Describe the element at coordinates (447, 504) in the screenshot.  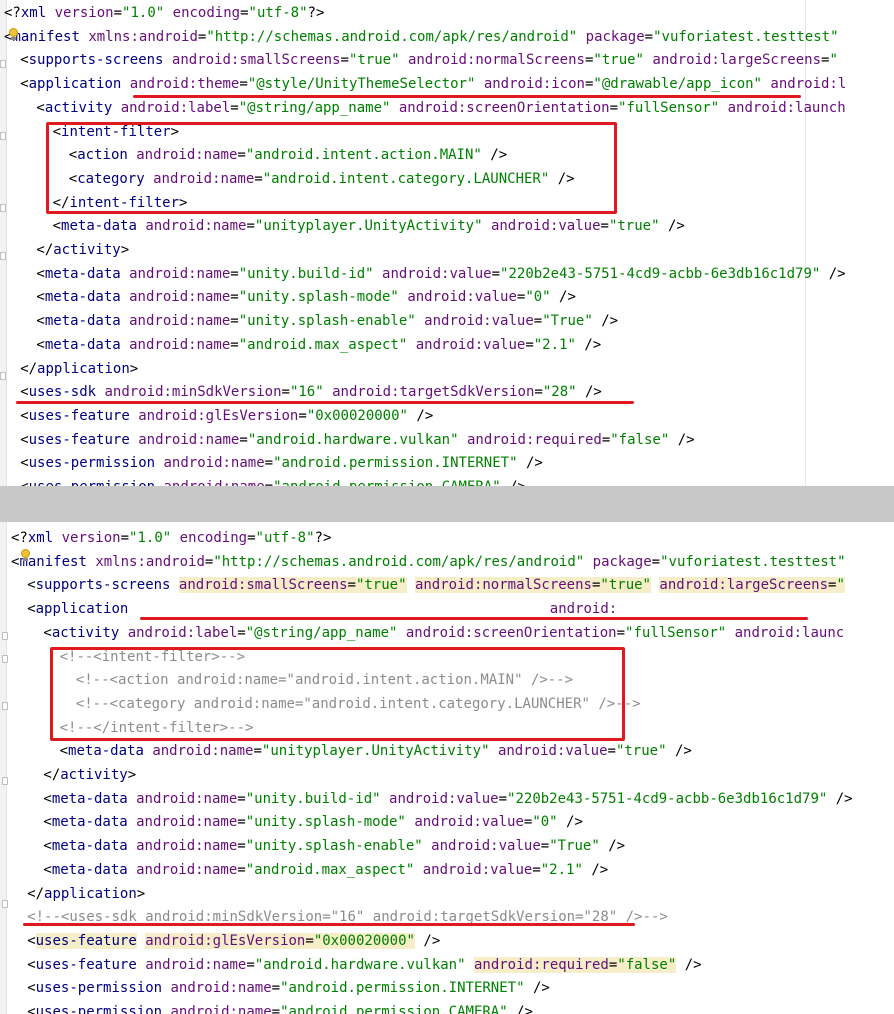
I see `image-separator` at that location.